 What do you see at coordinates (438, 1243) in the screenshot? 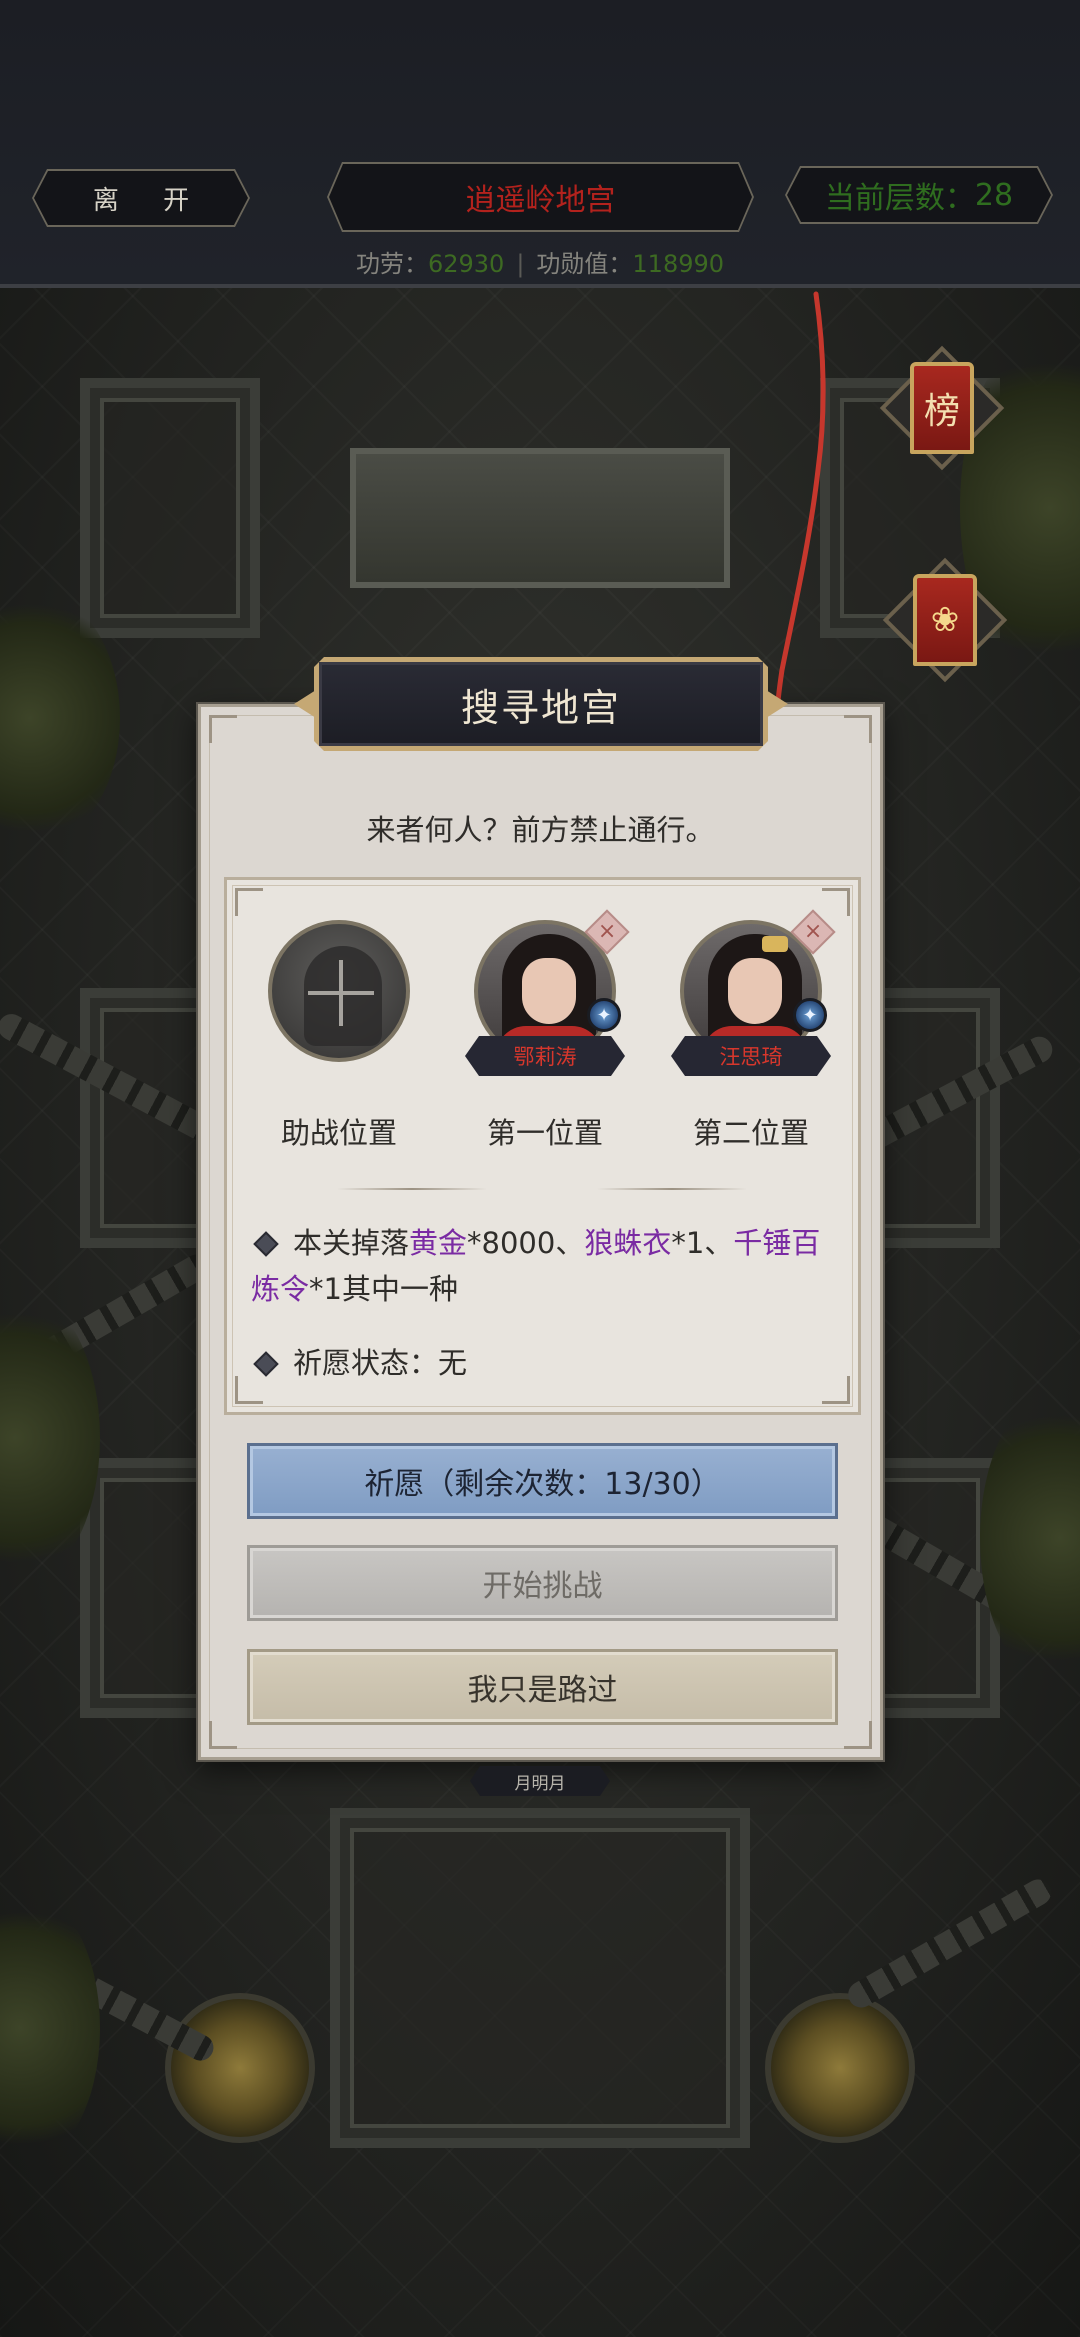
I see `drop-item: 黄金` at bounding box center [438, 1243].